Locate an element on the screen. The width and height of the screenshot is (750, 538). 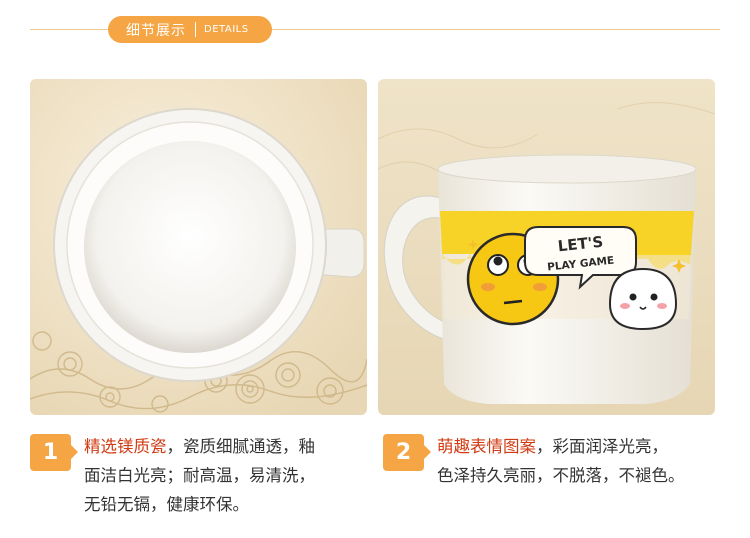
feature-1-line3: 无铅无镉，健康环保。 is located at coordinates (166, 504).